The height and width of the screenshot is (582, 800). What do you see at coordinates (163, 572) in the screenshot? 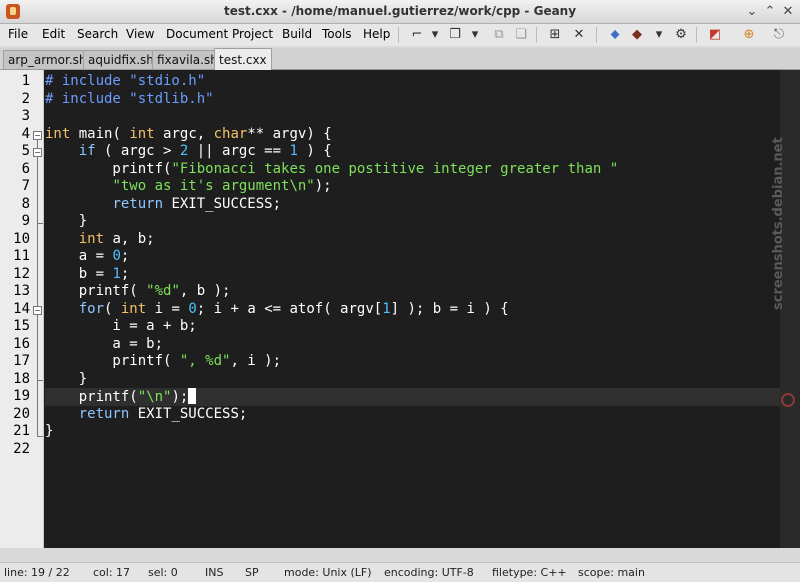
I see `status-sel: sel: 0` at bounding box center [163, 572].